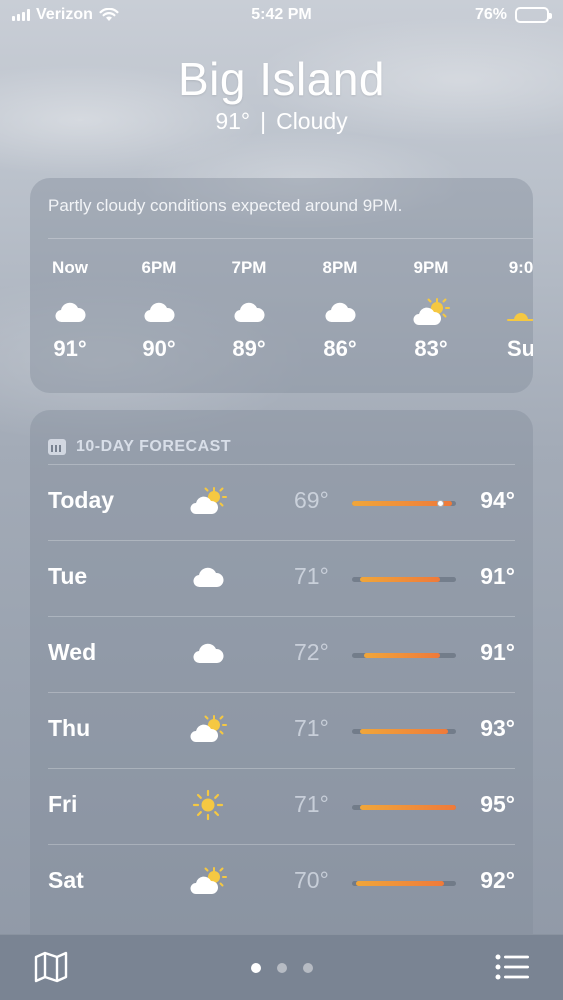  Describe the element at coordinates (57, 447) in the screenshot. I see `calendar-icon` at that location.